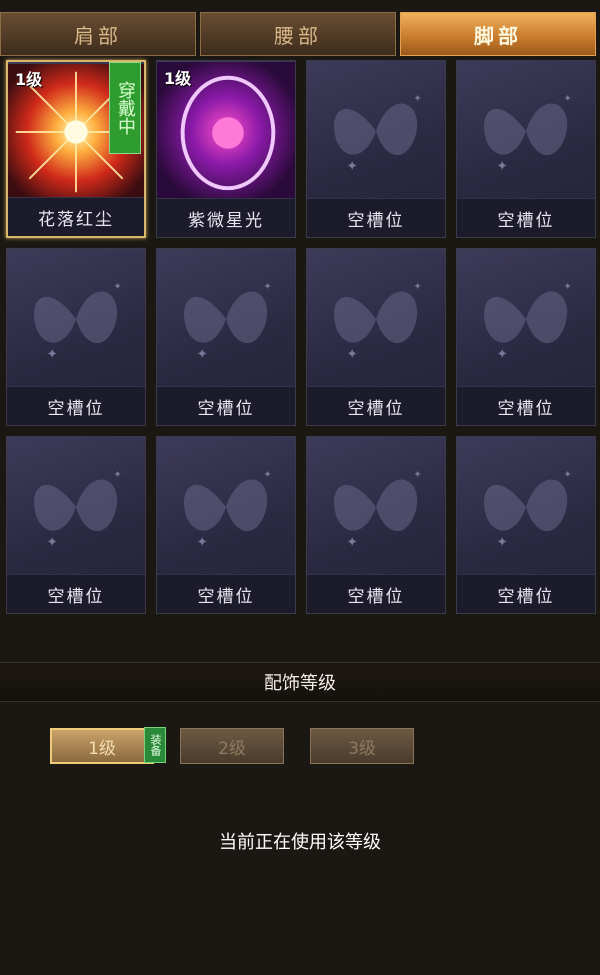 The width and height of the screenshot is (600, 975). I want to click on slot-7: ✦ ✦ 空槽位, so click(376, 337).